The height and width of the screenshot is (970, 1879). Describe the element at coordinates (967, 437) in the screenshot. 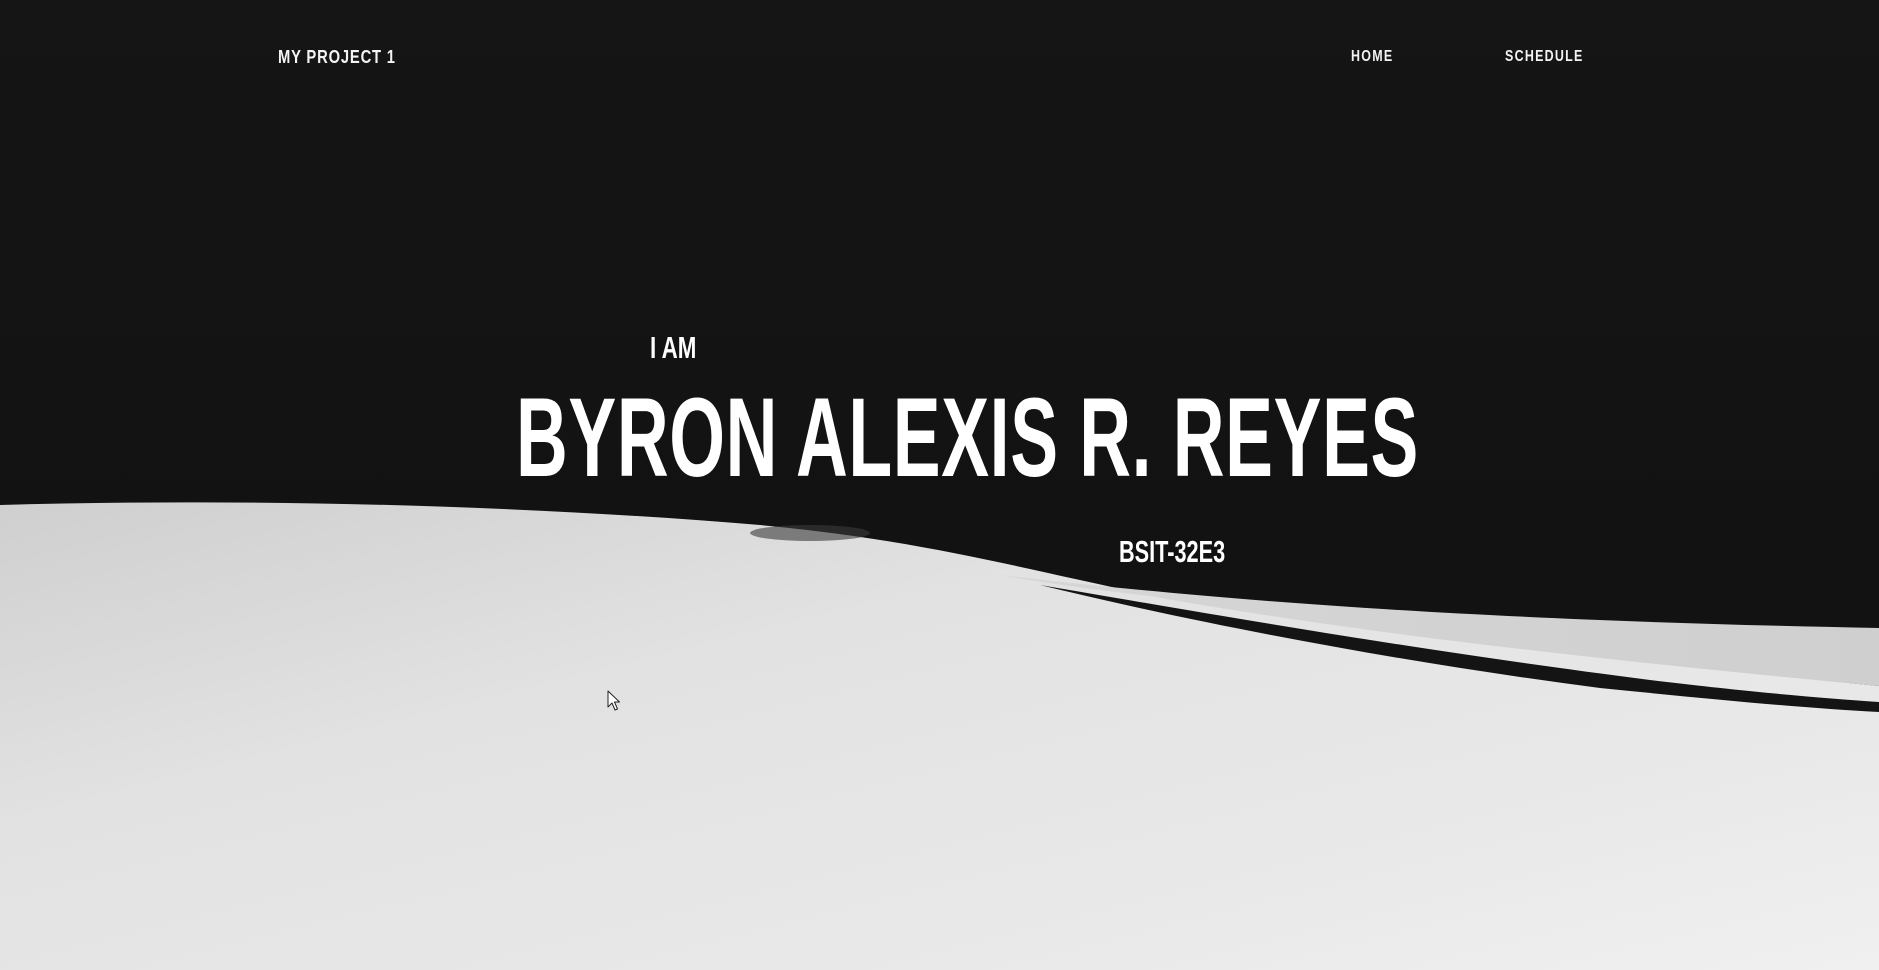

I see `hero-name-heading: BYRON ALEXIS R. REYES` at that location.